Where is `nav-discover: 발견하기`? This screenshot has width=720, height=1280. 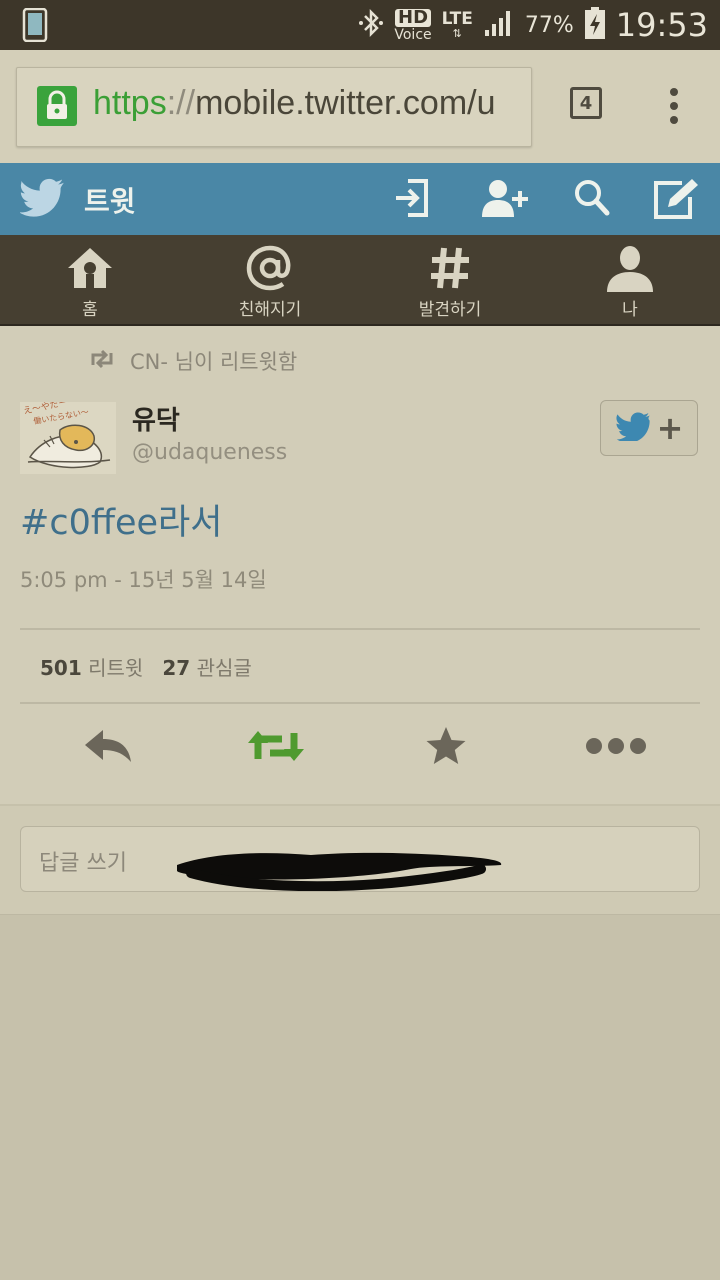 nav-discover: 발견하기 is located at coordinates (450, 279).